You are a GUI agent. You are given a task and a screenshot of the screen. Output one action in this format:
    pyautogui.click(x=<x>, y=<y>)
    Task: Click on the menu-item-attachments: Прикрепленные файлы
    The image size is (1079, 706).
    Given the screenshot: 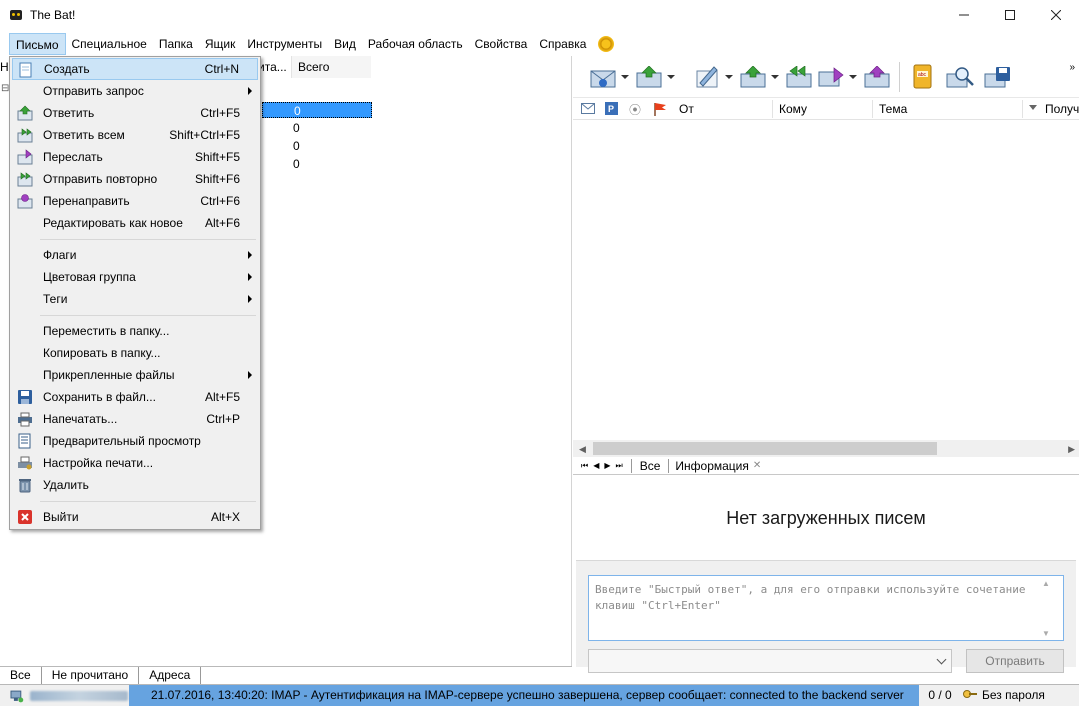 What is the action you would take?
    pyautogui.click(x=135, y=375)
    